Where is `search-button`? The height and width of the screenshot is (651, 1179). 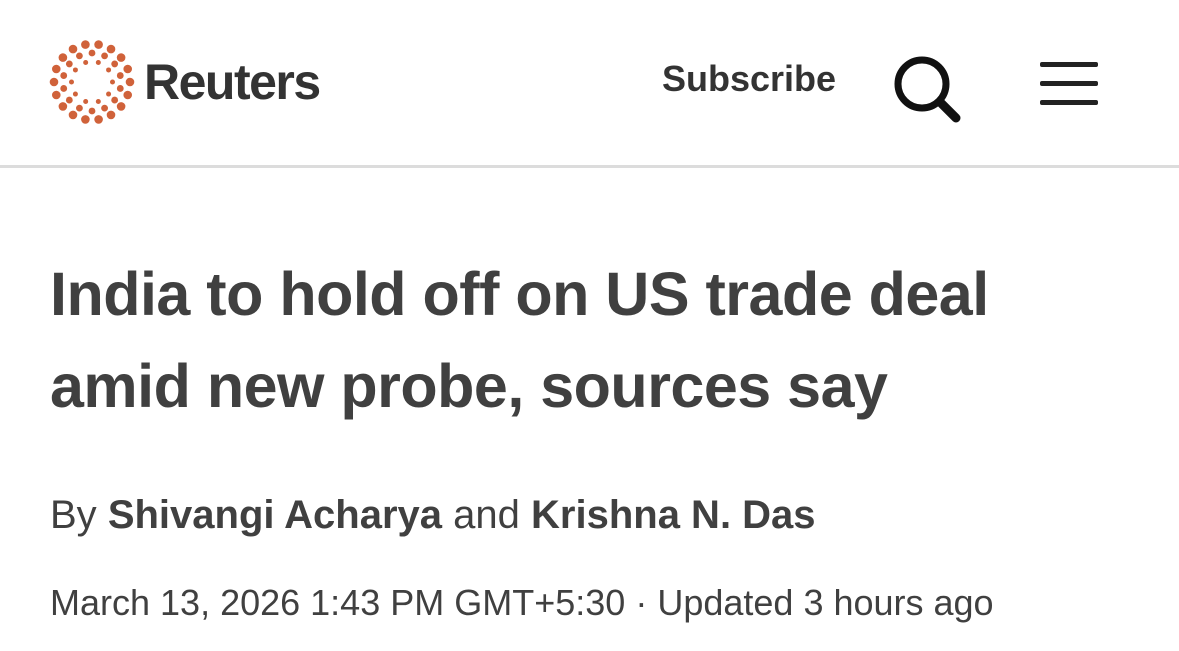 search-button is located at coordinates (928, 88).